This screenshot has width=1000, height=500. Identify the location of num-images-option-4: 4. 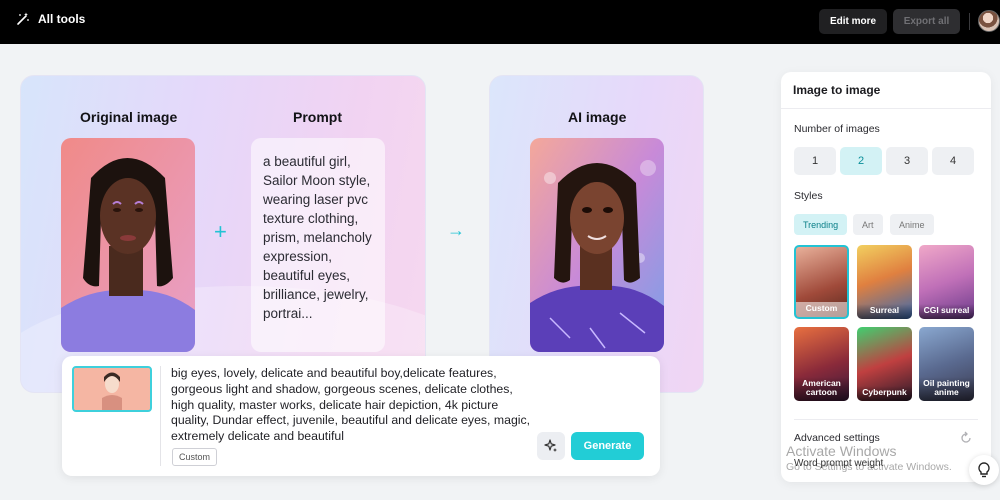
(953, 161).